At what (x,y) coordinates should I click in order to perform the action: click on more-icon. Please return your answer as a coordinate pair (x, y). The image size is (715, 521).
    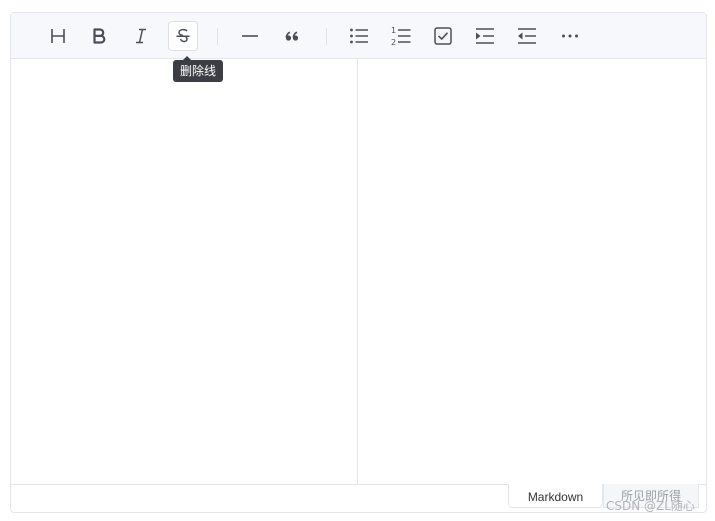
    Looking at the image, I should click on (570, 36).